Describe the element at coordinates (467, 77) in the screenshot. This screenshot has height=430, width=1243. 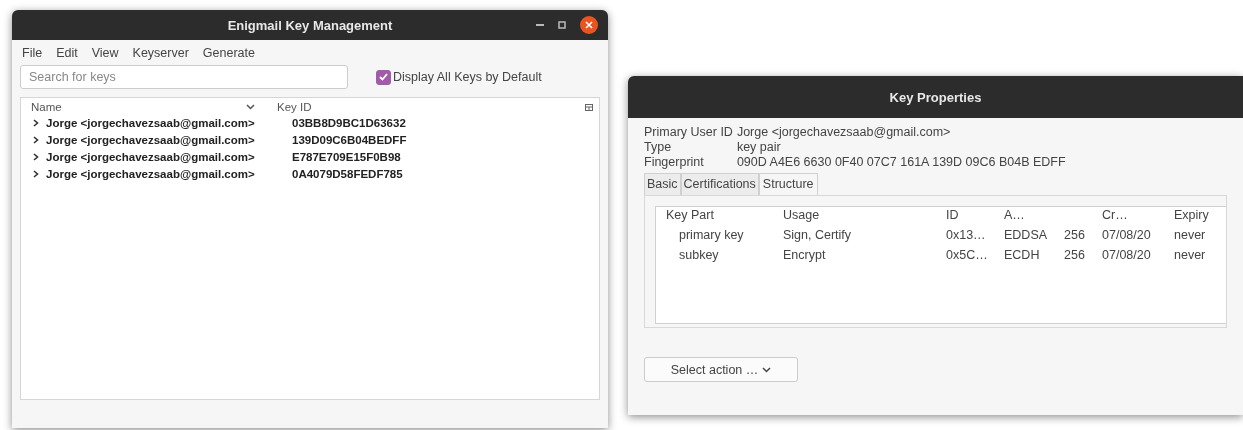
I see `checkbox-label: Display All Keys by Default` at that location.